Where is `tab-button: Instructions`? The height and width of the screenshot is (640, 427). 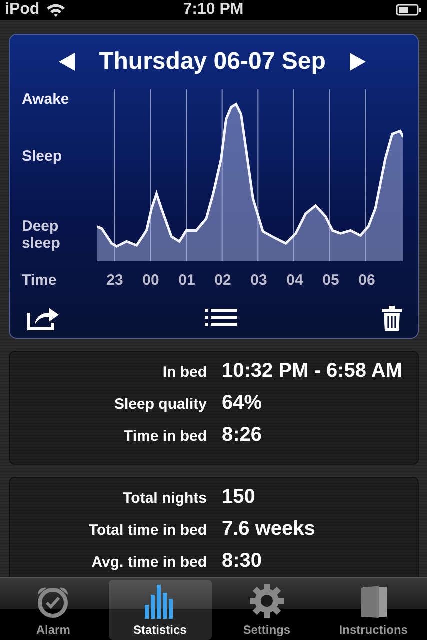 tab-button: Instructions is located at coordinates (373, 610).